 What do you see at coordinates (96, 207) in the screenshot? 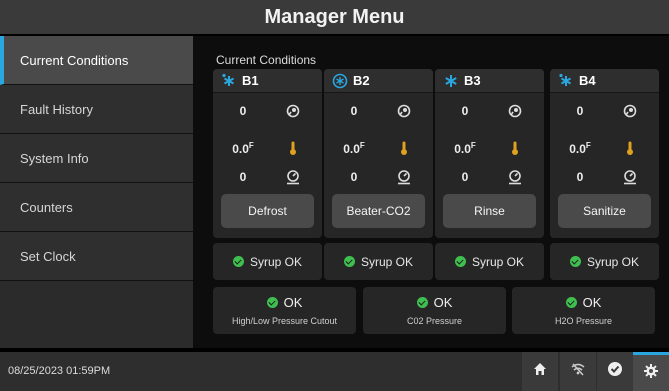
I see `sidebar-item-counters: Counters` at bounding box center [96, 207].